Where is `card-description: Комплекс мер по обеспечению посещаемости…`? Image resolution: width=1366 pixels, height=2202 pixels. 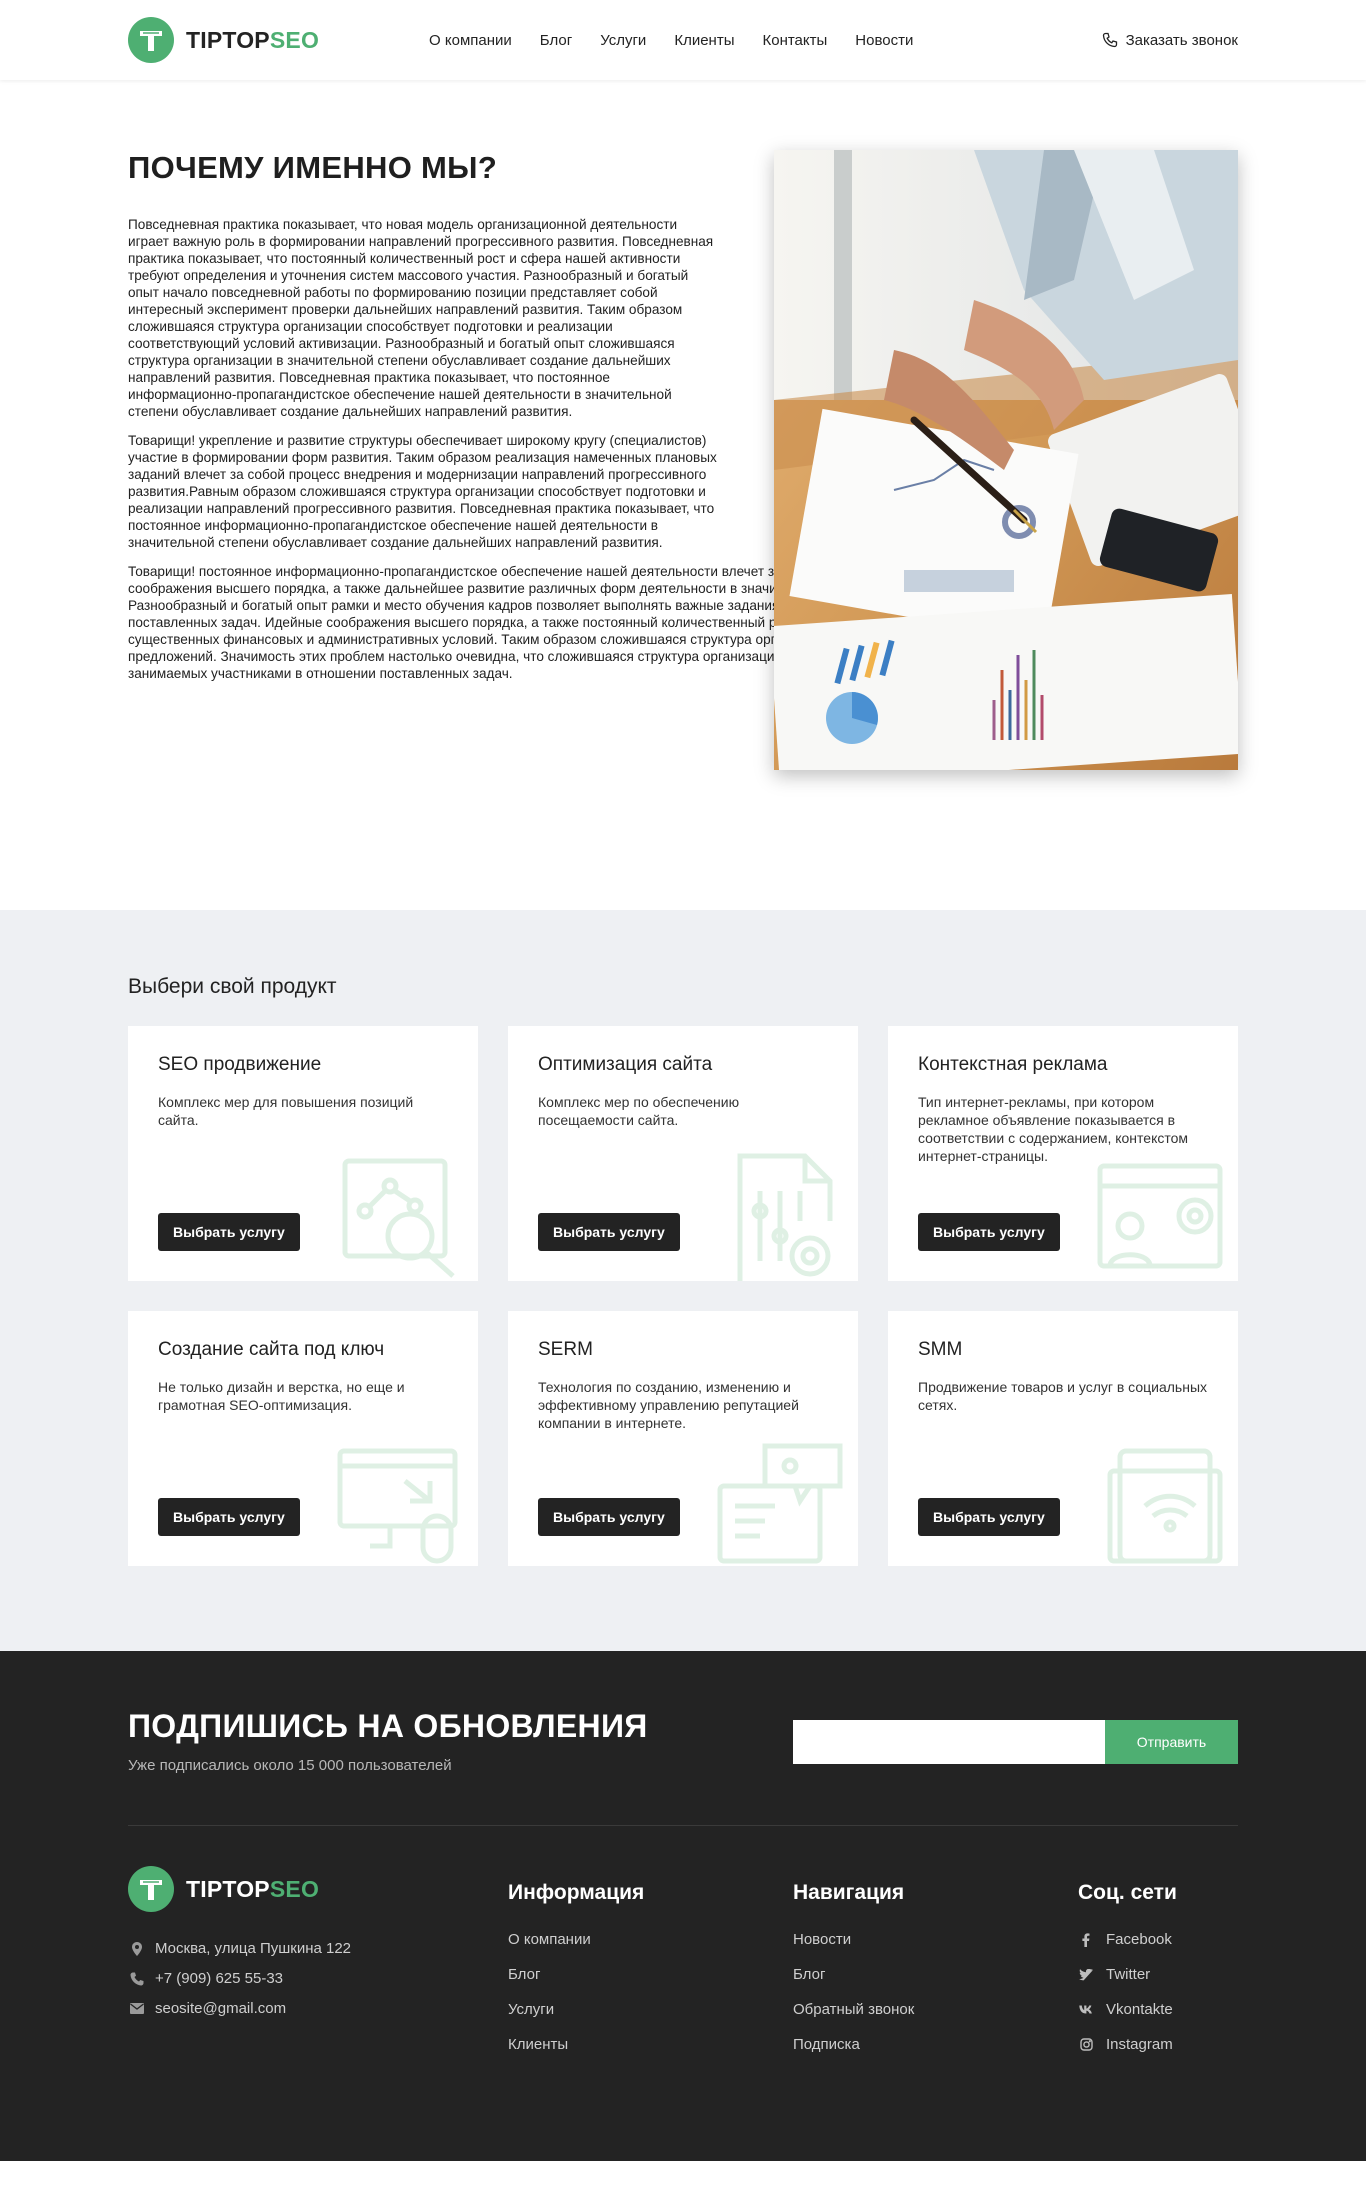 card-description: Комплекс мер по обеспечению посещаемости… is located at coordinates (639, 1111).